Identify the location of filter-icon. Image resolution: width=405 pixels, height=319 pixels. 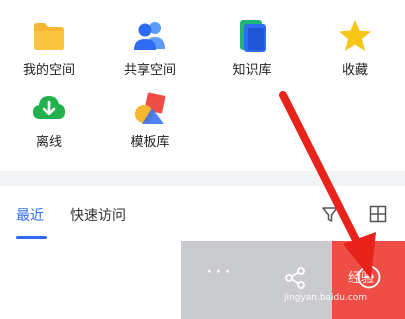
(330, 214).